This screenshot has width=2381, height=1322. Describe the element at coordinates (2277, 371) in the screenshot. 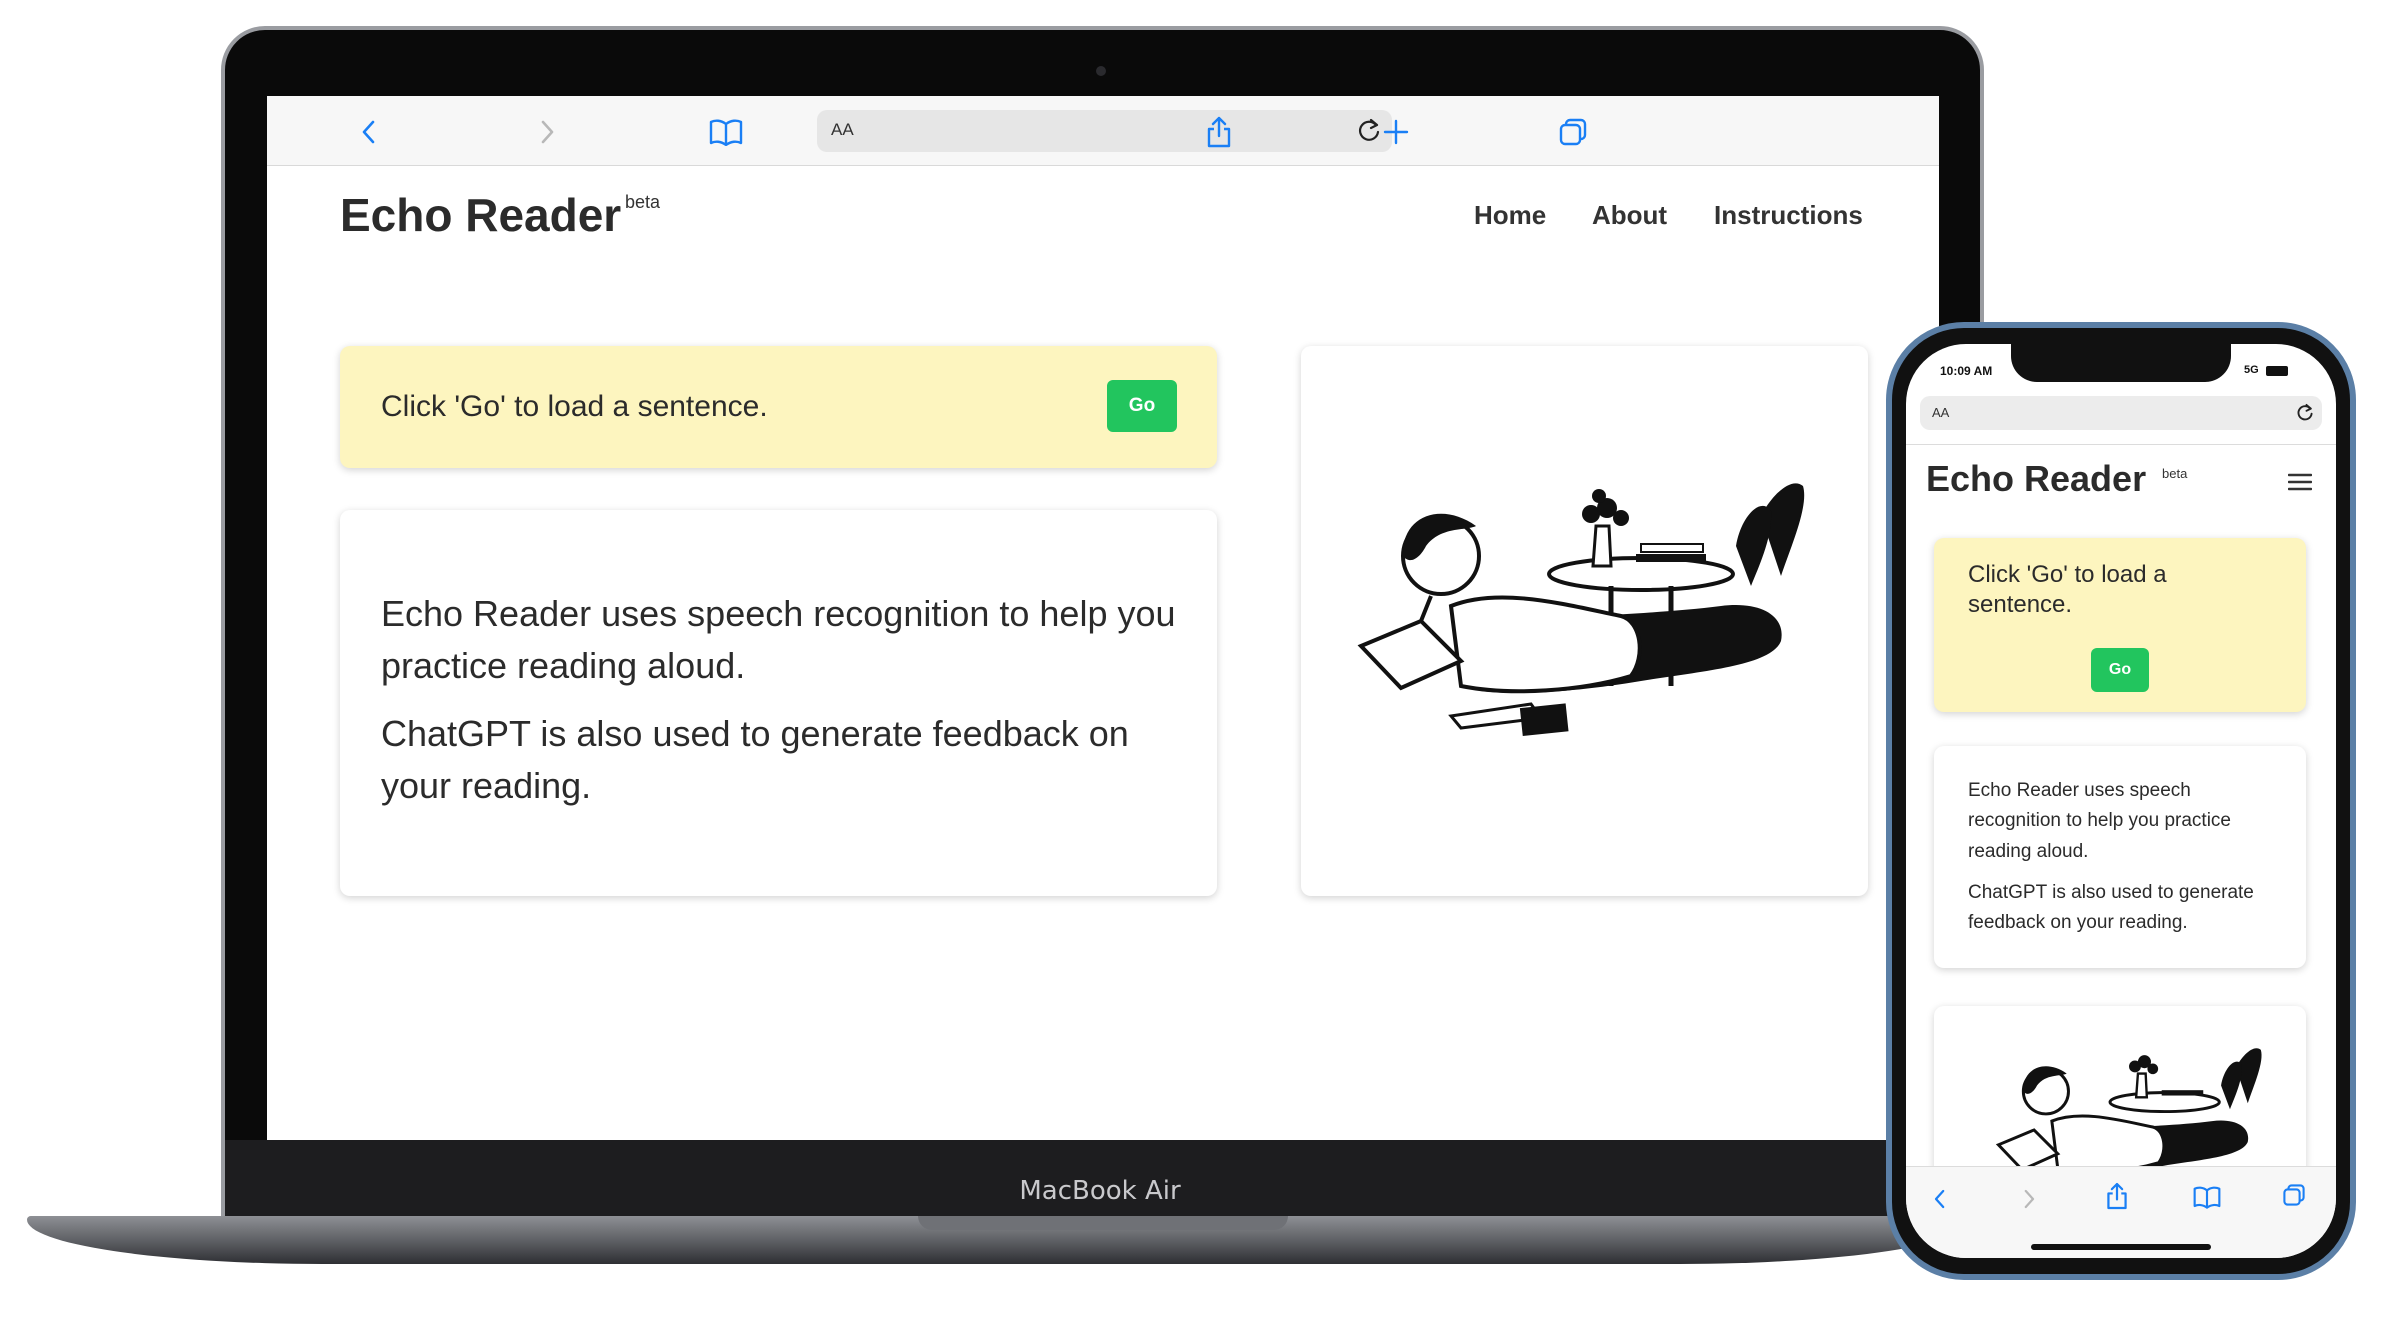

I see `battery-icon` at that location.